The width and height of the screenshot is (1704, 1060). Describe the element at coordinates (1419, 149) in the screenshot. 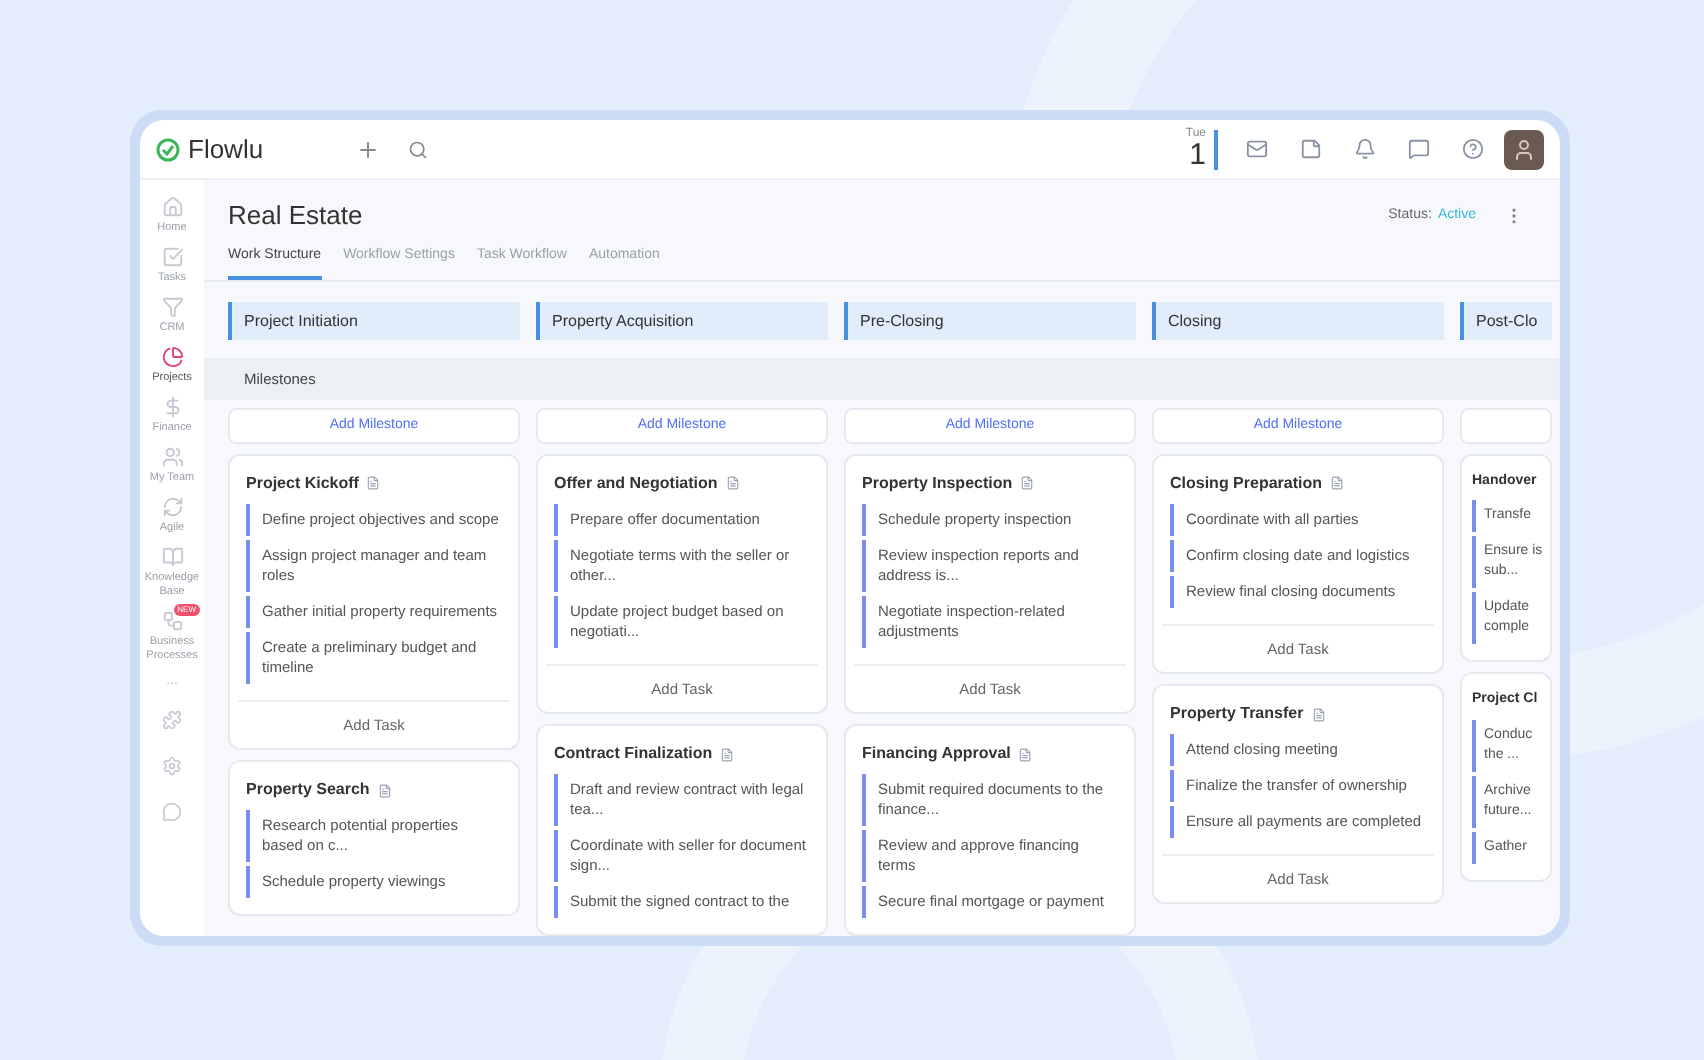

I see `chat-icon` at that location.